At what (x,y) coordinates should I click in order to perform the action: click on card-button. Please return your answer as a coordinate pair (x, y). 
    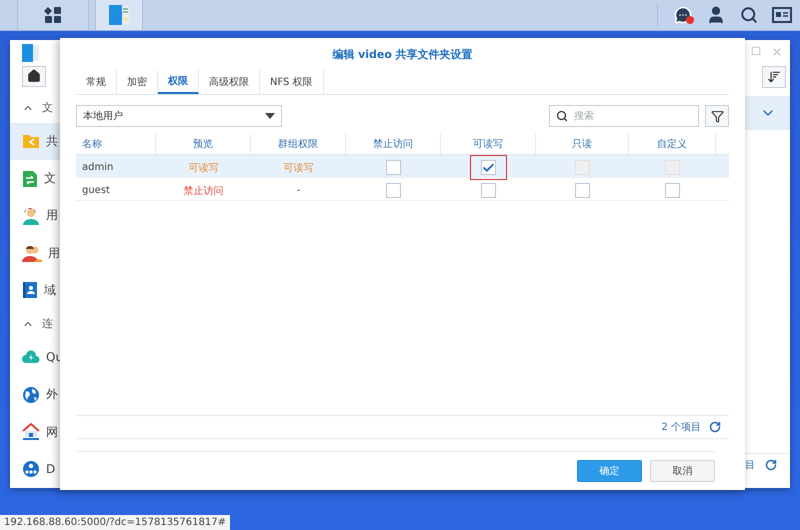
    Looking at the image, I should click on (782, 15).